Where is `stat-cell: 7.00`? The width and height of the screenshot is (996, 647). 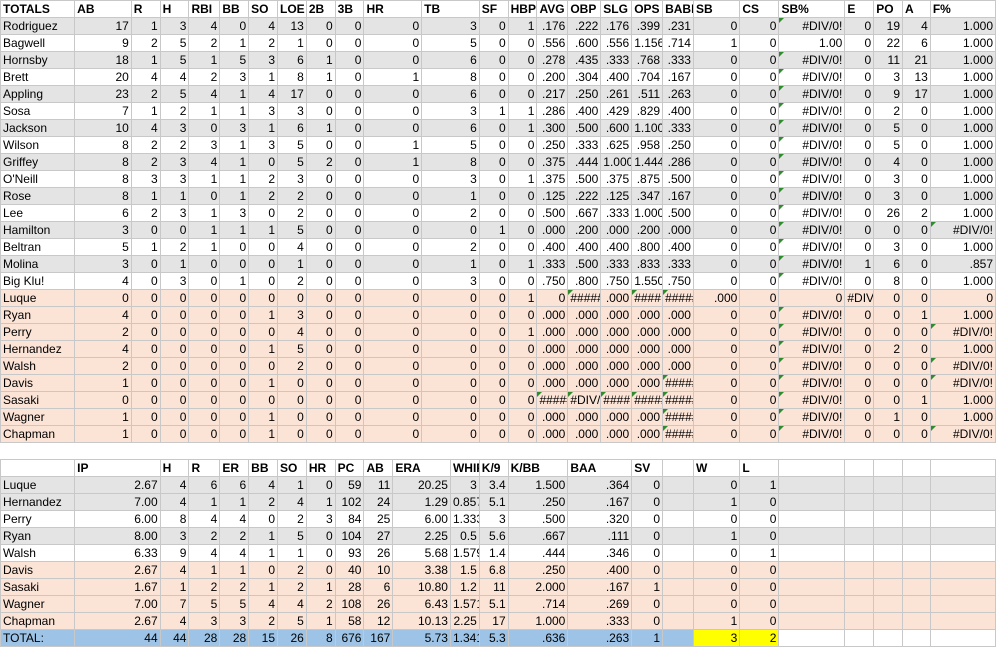
stat-cell: 7.00 is located at coordinates (117, 502).